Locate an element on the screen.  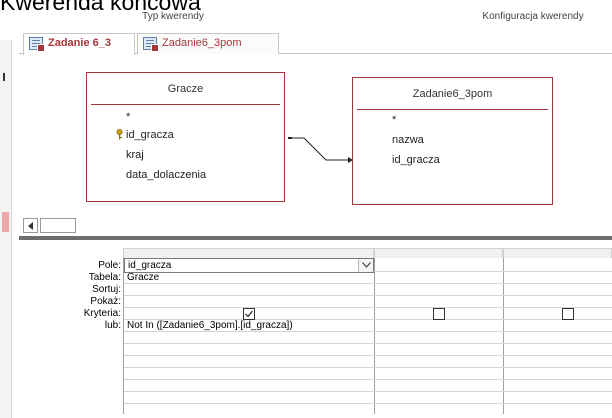
horizontal-scrollbar is located at coordinates (315, 225).